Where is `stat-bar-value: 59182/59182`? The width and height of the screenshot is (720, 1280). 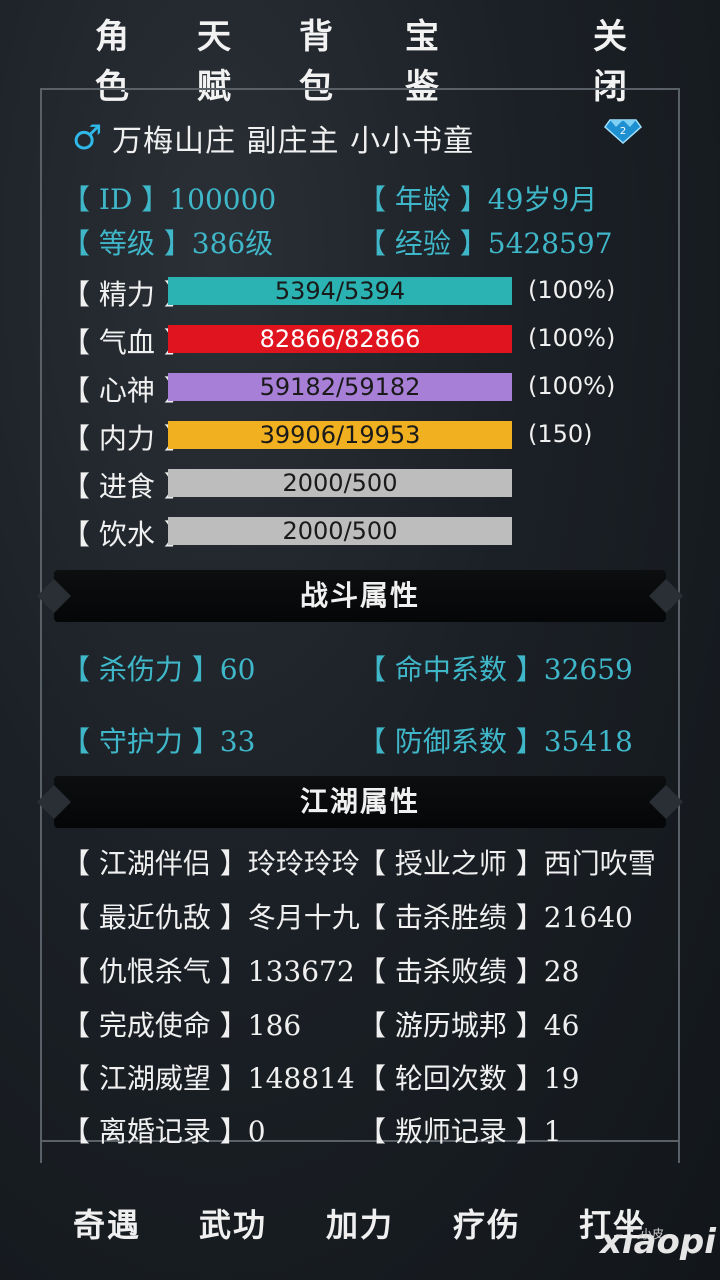
stat-bar-value: 59182/59182 is located at coordinates (340, 387).